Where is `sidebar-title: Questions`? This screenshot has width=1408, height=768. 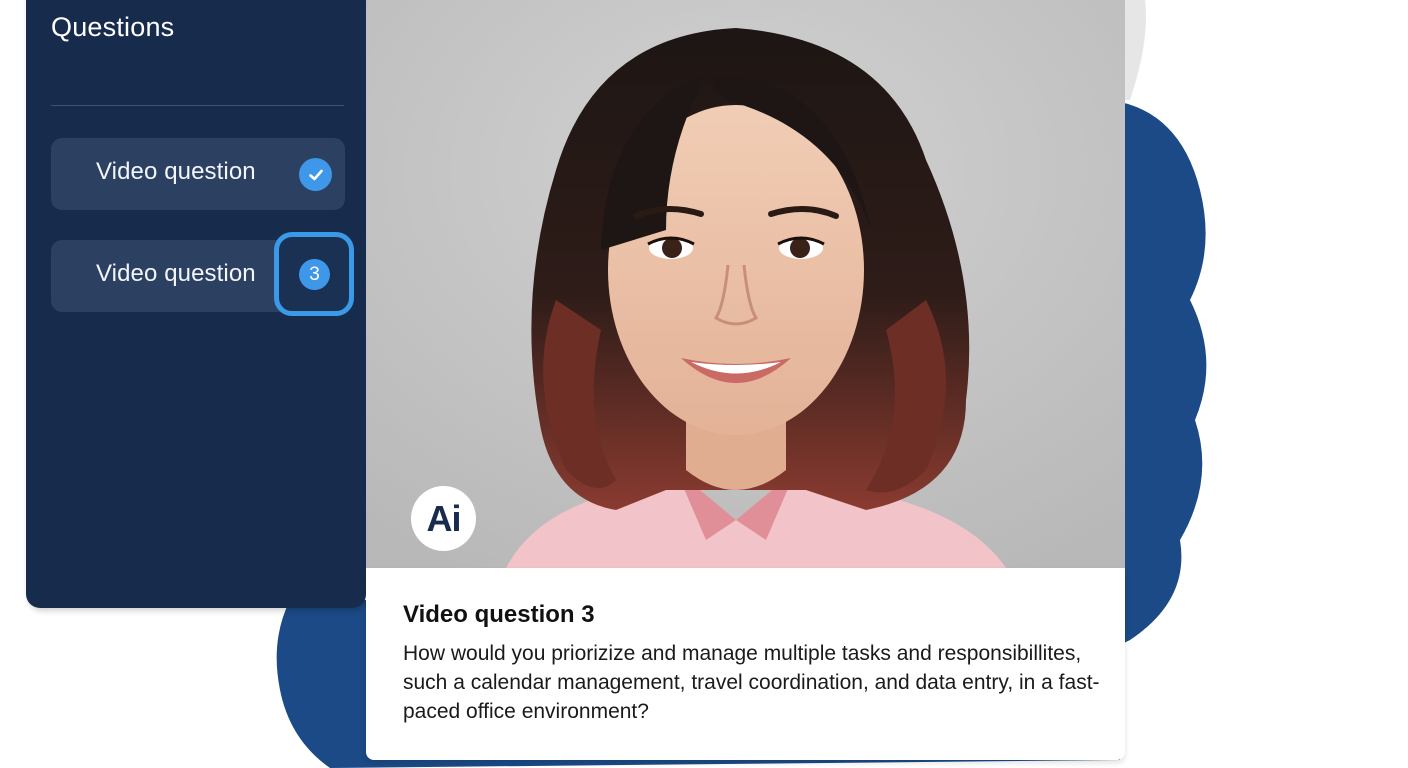 sidebar-title: Questions is located at coordinates (113, 27).